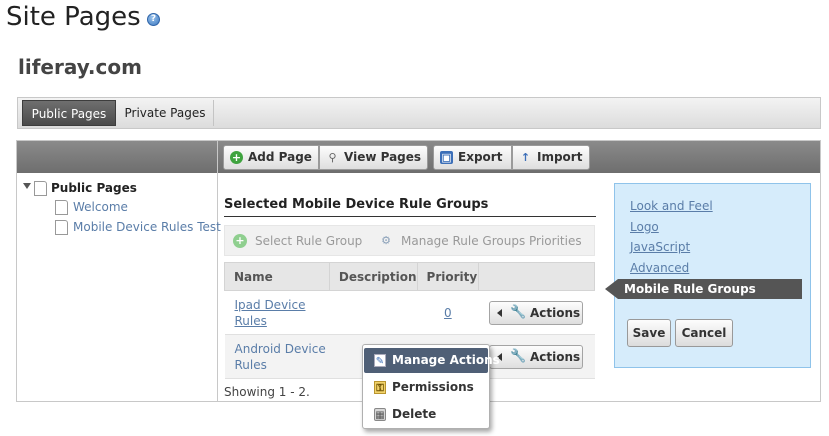 Image resolution: width=829 pixels, height=436 pixels. I want to click on section-title: Selected Mobile Device Rule Groups, so click(410, 207).